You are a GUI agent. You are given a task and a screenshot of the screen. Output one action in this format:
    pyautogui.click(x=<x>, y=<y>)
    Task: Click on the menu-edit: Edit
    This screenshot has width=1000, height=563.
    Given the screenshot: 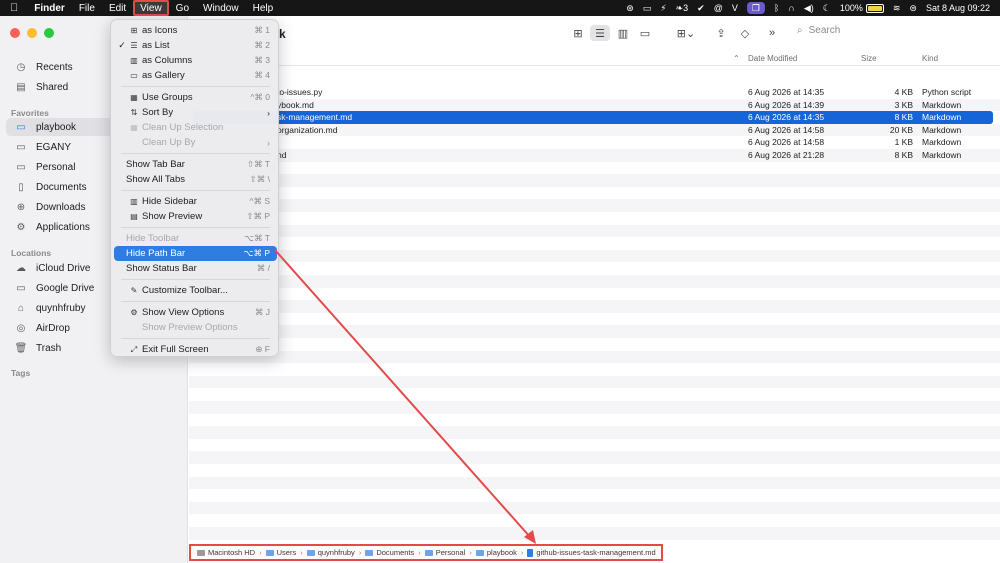 What is the action you would take?
    pyautogui.click(x=117, y=8)
    